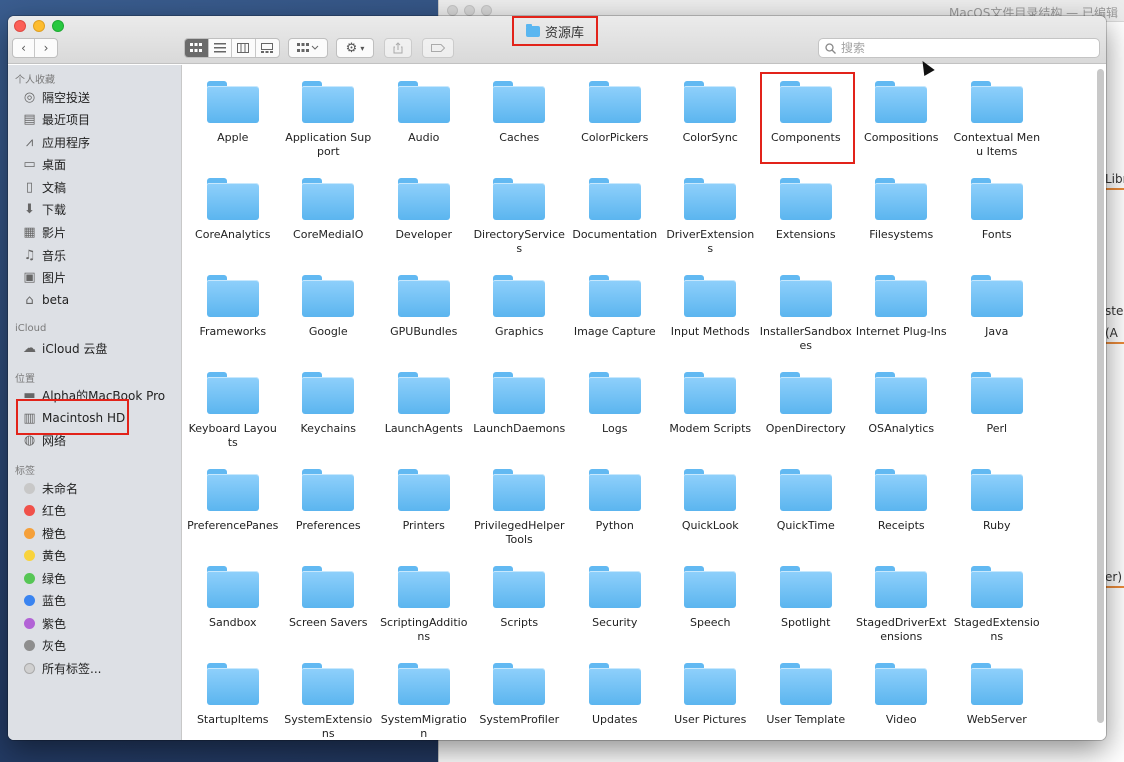 This screenshot has height=762, width=1124. I want to click on sidebar-tag-yellow: 黄色, so click(44, 555).